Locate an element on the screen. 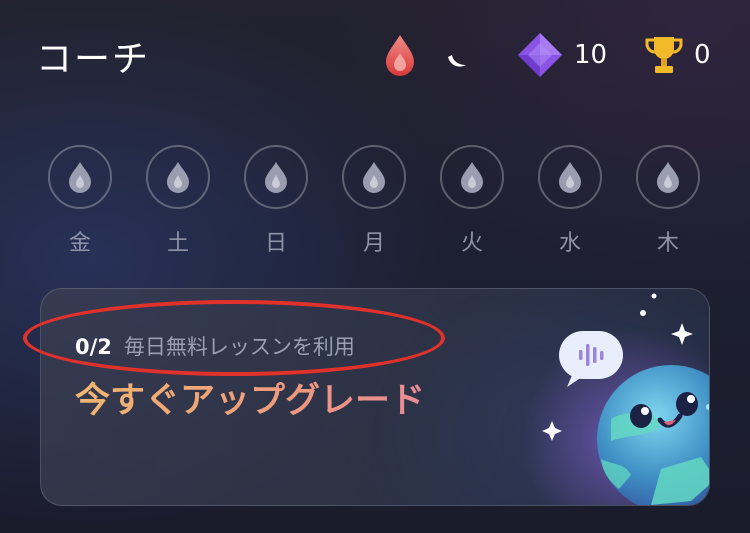 The image size is (750, 533). day-item: 月 is located at coordinates (374, 201).